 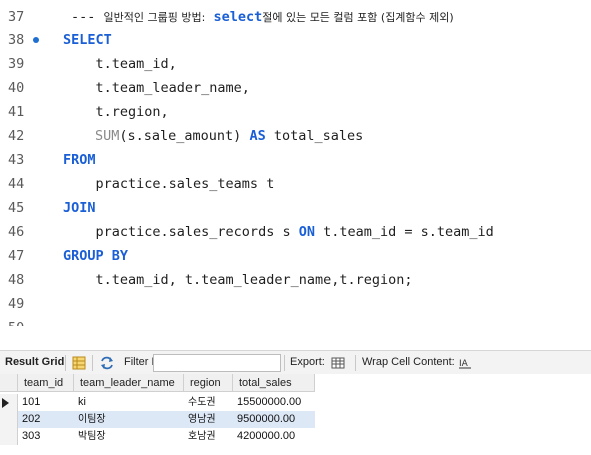 What do you see at coordinates (107, 136) in the screenshot?
I see `function-name: SUM` at bounding box center [107, 136].